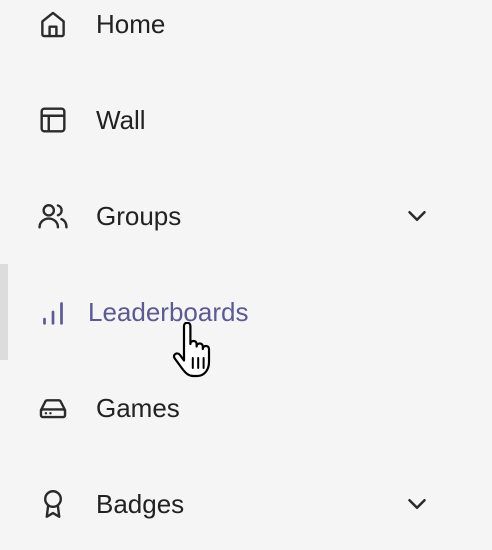  What do you see at coordinates (131, 24) in the screenshot?
I see `sidebar-item-label: Home` at bounding box center [131, 24].